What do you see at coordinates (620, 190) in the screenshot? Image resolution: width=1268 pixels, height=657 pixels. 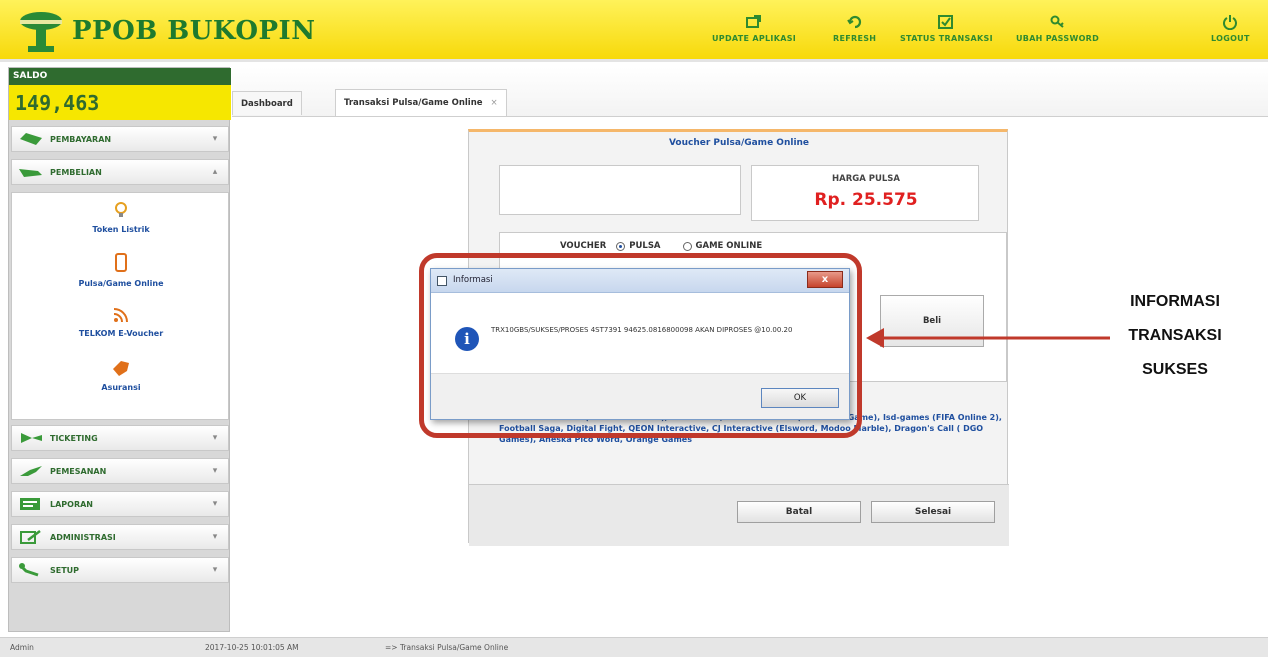 I see `product-display-box` at bounding box center [620, 190].